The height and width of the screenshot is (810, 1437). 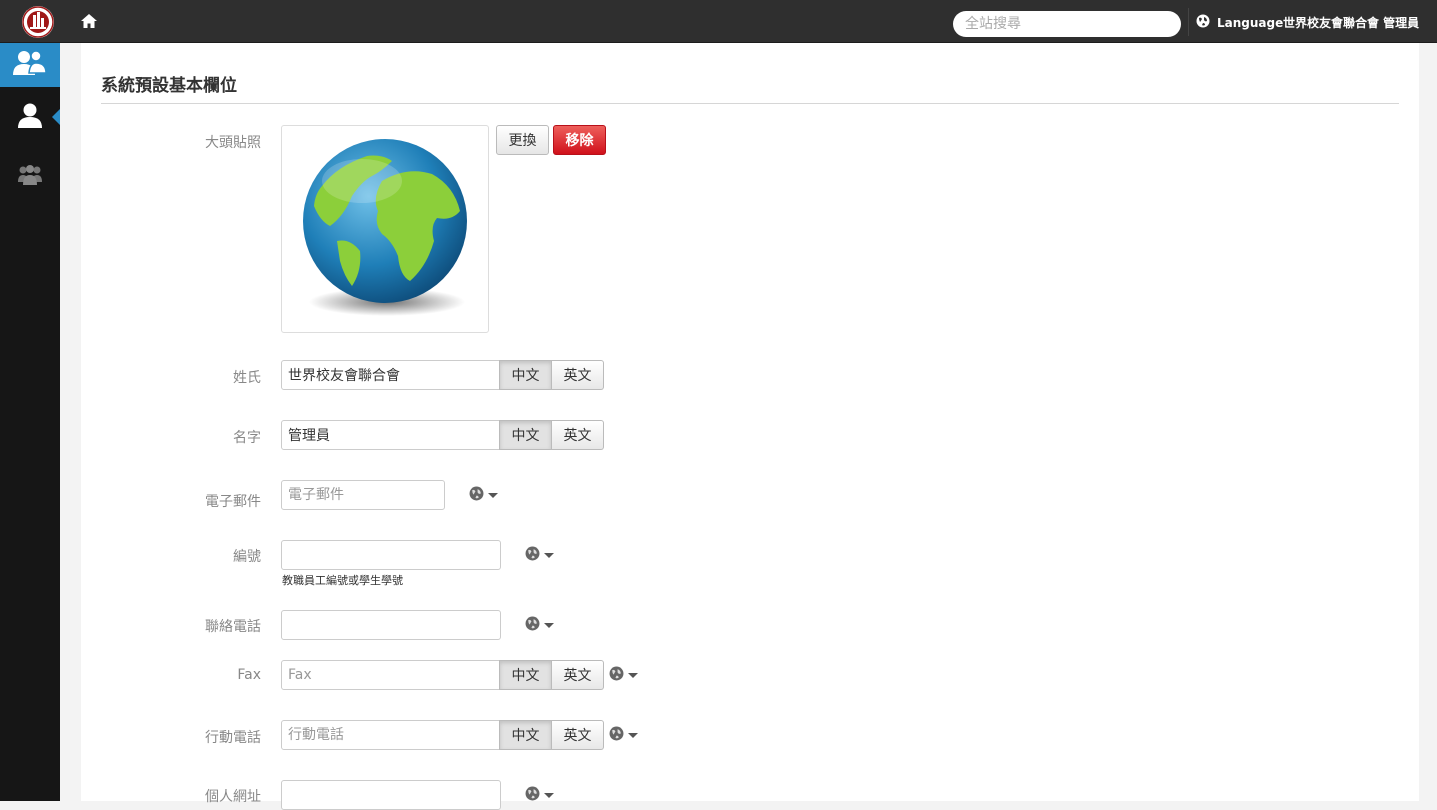 I want to click on last-name-label: 姓氏, so click(x=247, y=378).